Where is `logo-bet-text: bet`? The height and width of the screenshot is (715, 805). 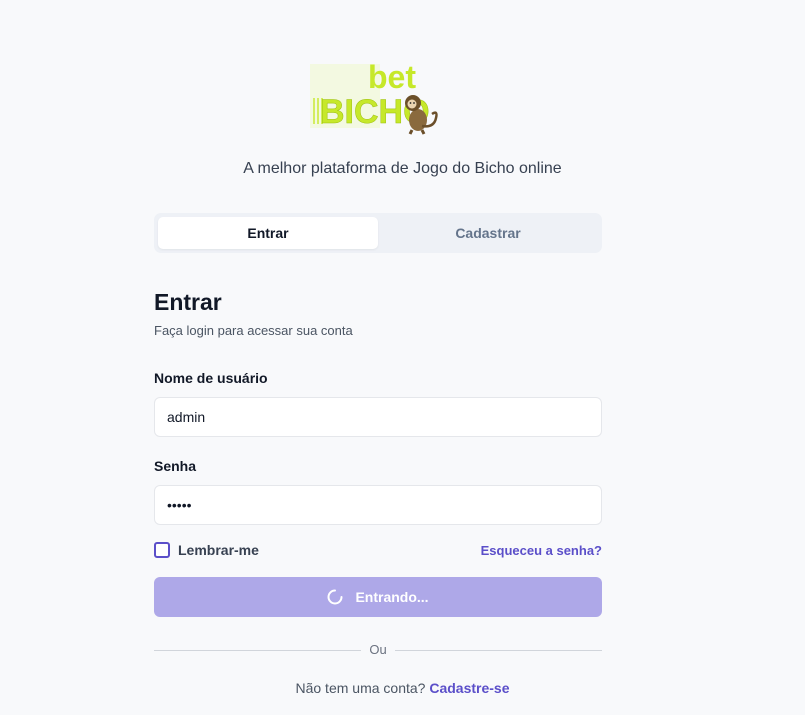
logo-bet-text: bet is located at coordinates (392, 77).